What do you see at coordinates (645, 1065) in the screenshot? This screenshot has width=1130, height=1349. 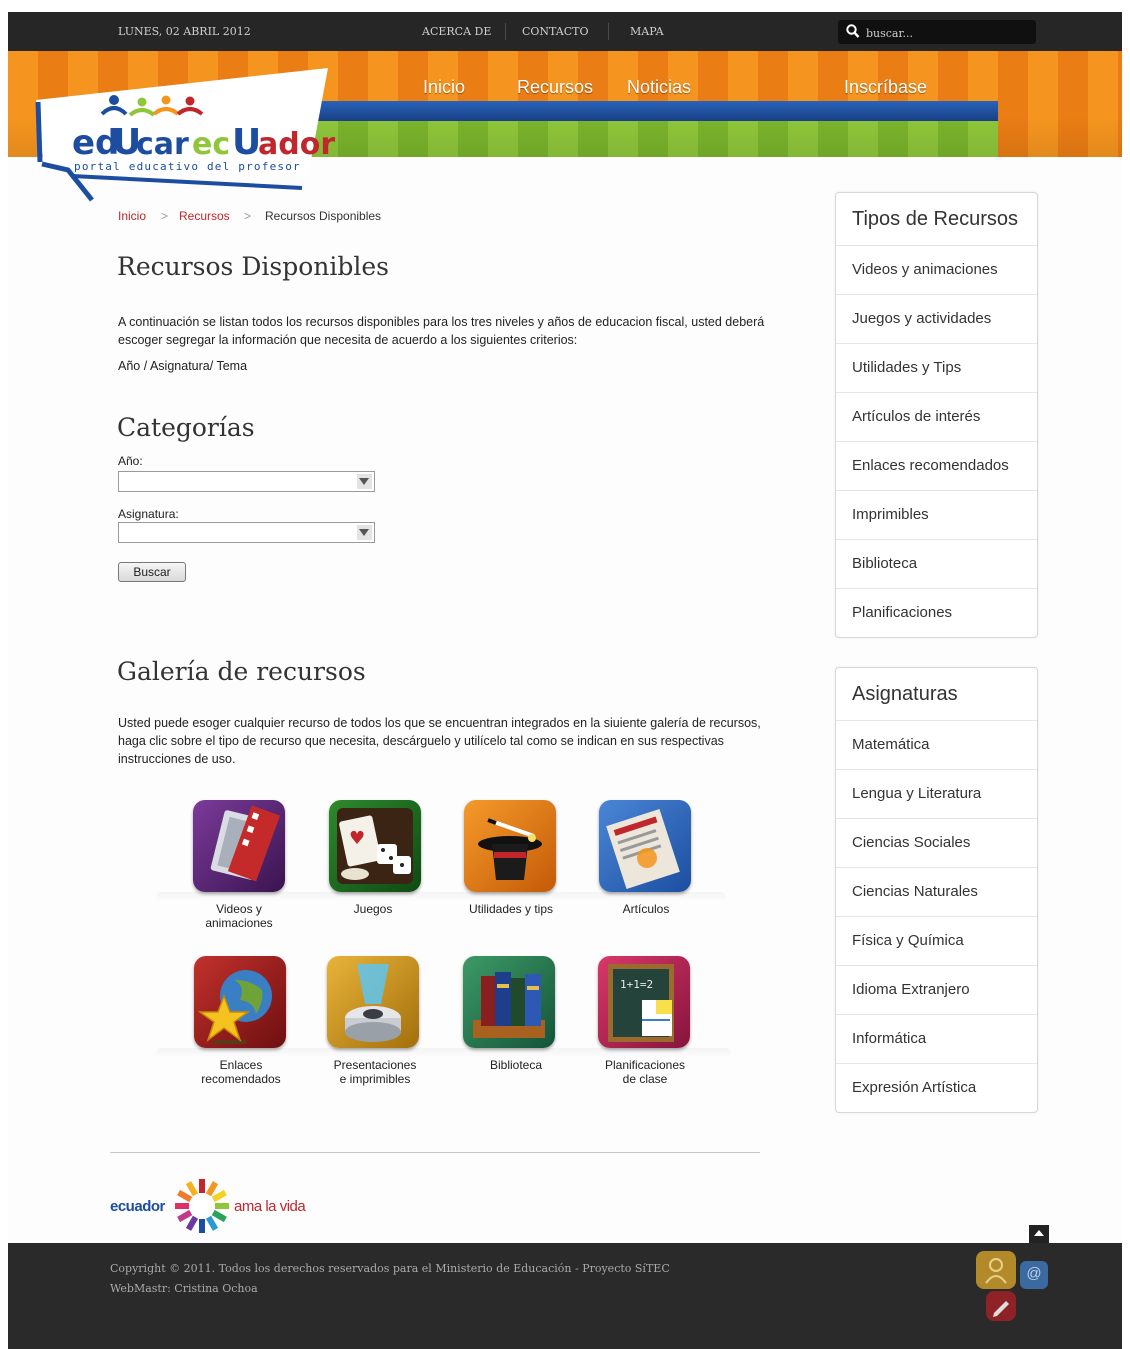 I see `gallery-label-line: Planificaciones` at bounding box center [645, 1065].